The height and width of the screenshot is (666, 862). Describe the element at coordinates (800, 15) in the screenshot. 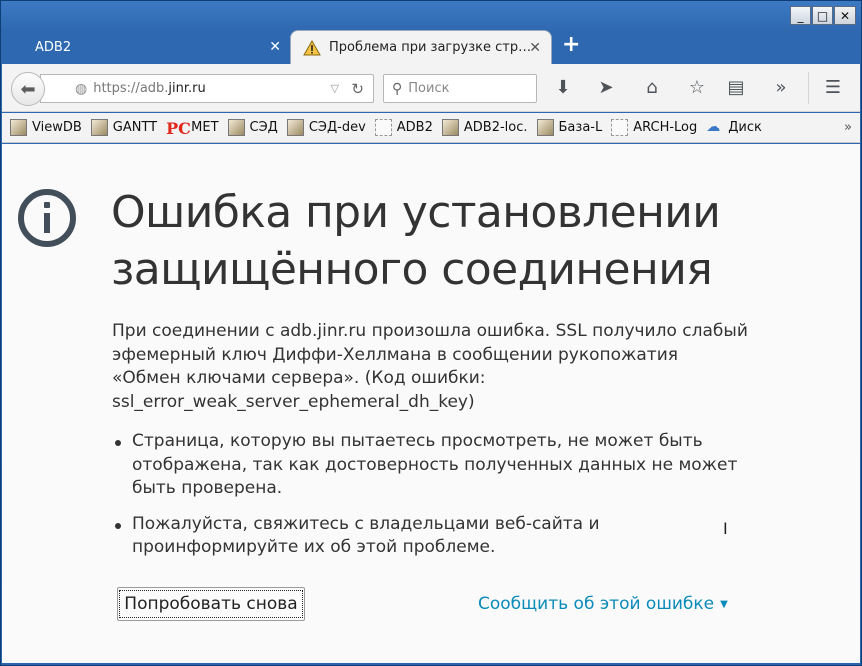

I see `minimize-button: _` at that location.